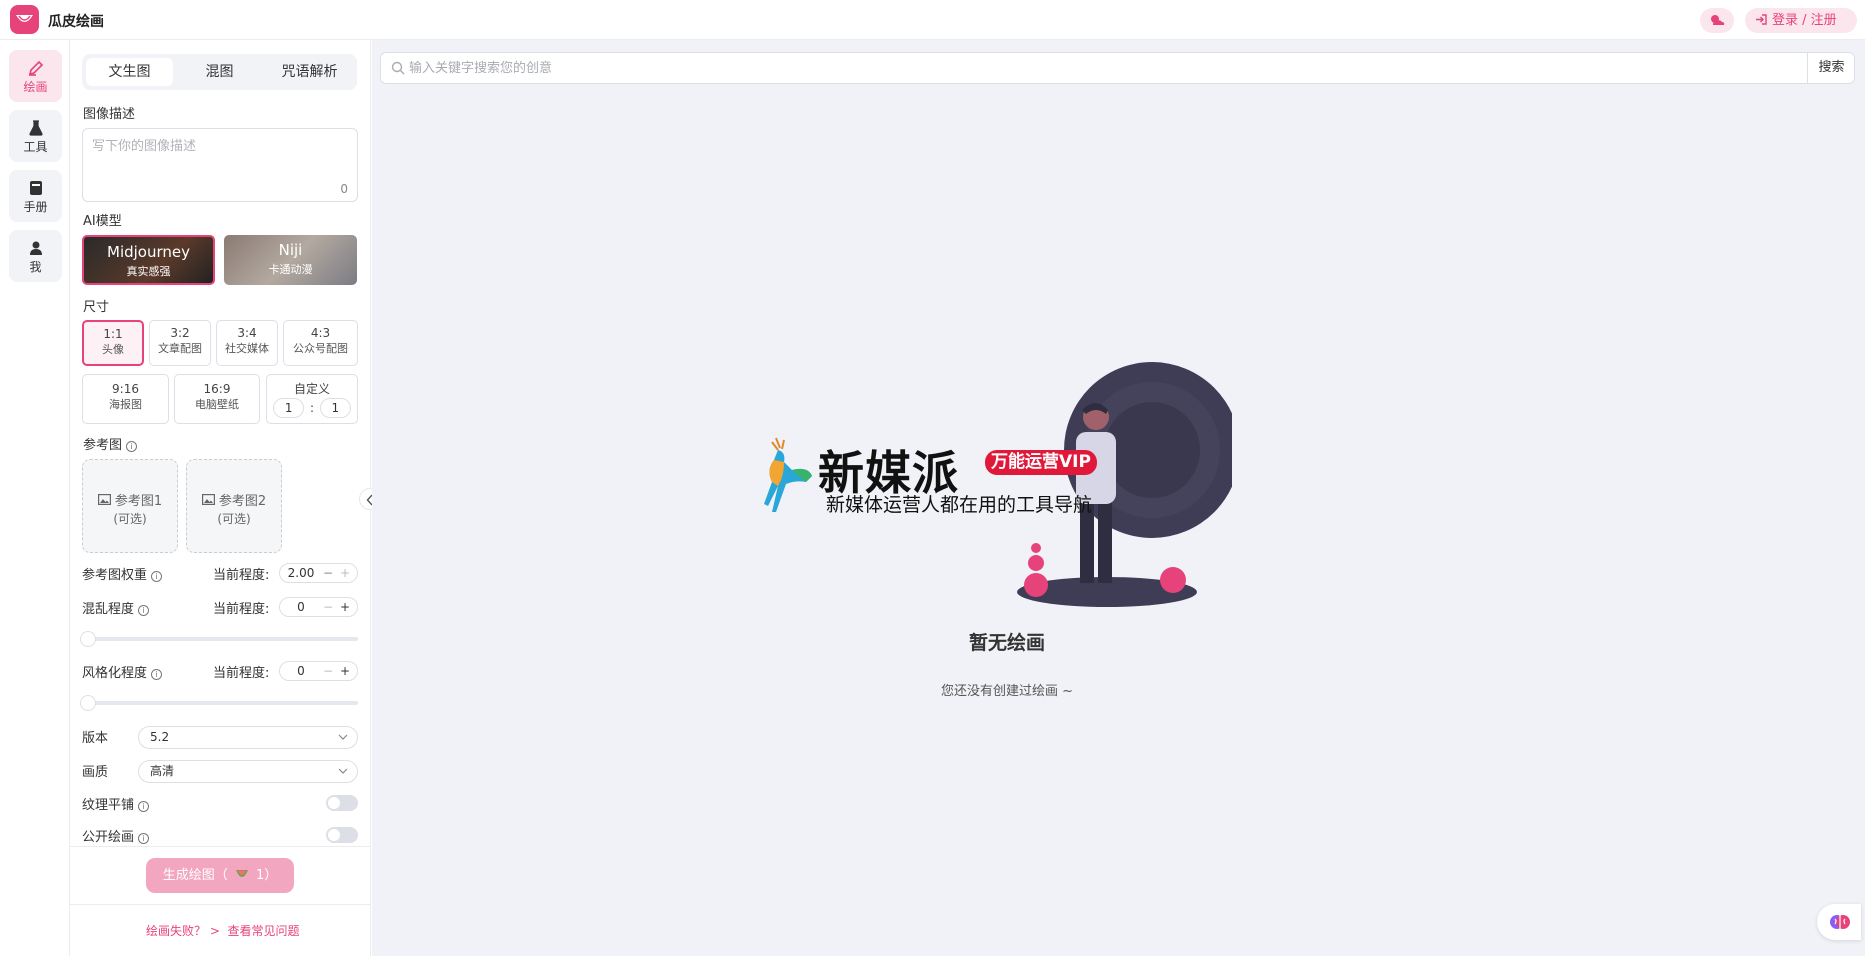 Image resolution: width=1865 pixels, height=956 pixels. I want to click on weight-current-label: 当前程度:, so click(241, 575).